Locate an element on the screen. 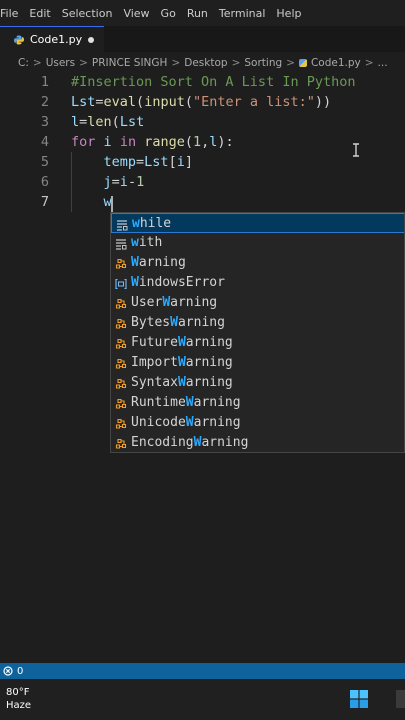 This screenshot has width=405, height=720. suggestion-item: RuntimeWarning is located at coordinates (257, 403).